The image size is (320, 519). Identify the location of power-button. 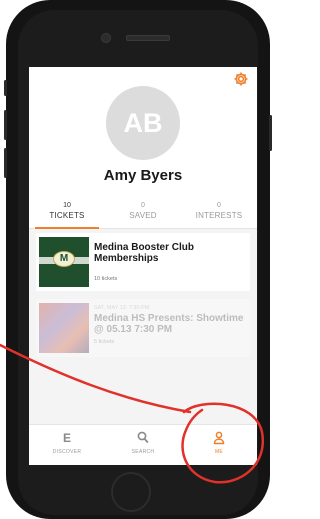
(270, 133).